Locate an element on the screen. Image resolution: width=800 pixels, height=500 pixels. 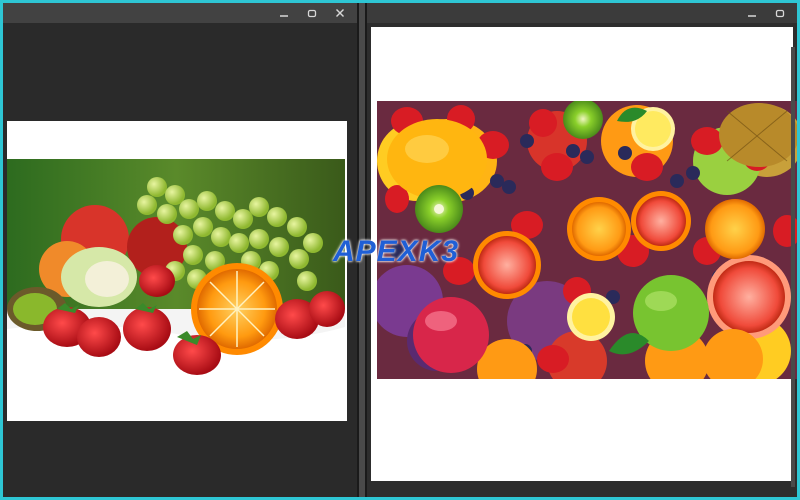
left-window-titlebar is located at coordinates (180, 13).